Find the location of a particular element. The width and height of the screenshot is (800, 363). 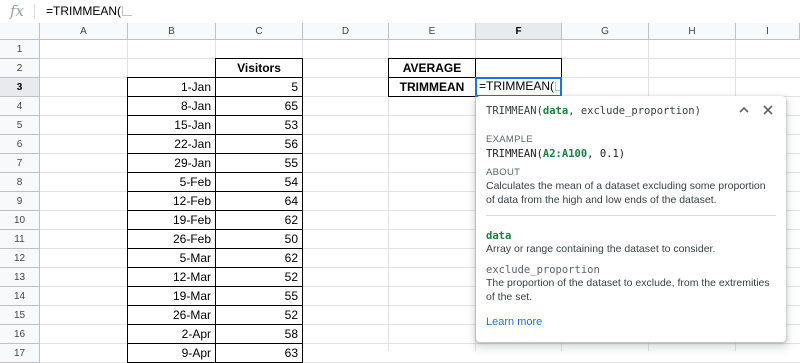

example-formula: TRIMMEAN(A2:A100, 0.1) is located at coordinates (555, 154).